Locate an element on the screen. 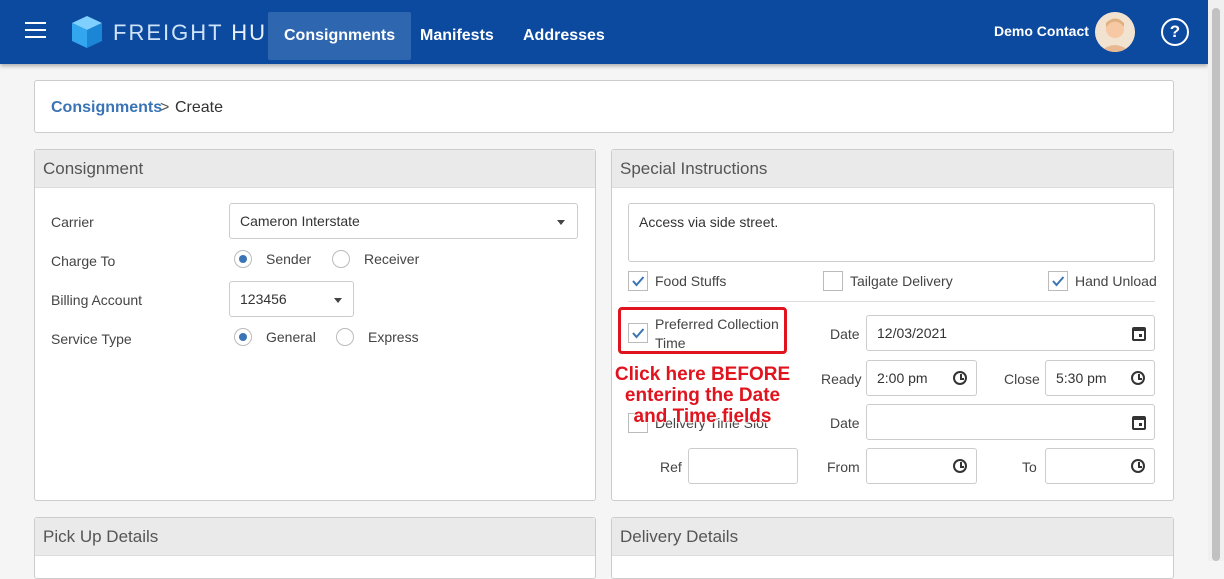 The image size is (1224, 579). scrollbar-thumb is located at coordinates (1216, 284).